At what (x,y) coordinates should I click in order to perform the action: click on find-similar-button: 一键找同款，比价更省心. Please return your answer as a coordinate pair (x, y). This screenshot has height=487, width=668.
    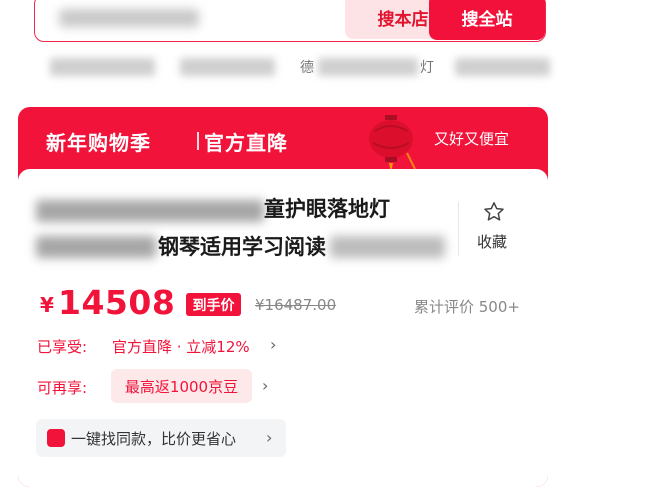
    Looking at the image, I should click on (161, 438).